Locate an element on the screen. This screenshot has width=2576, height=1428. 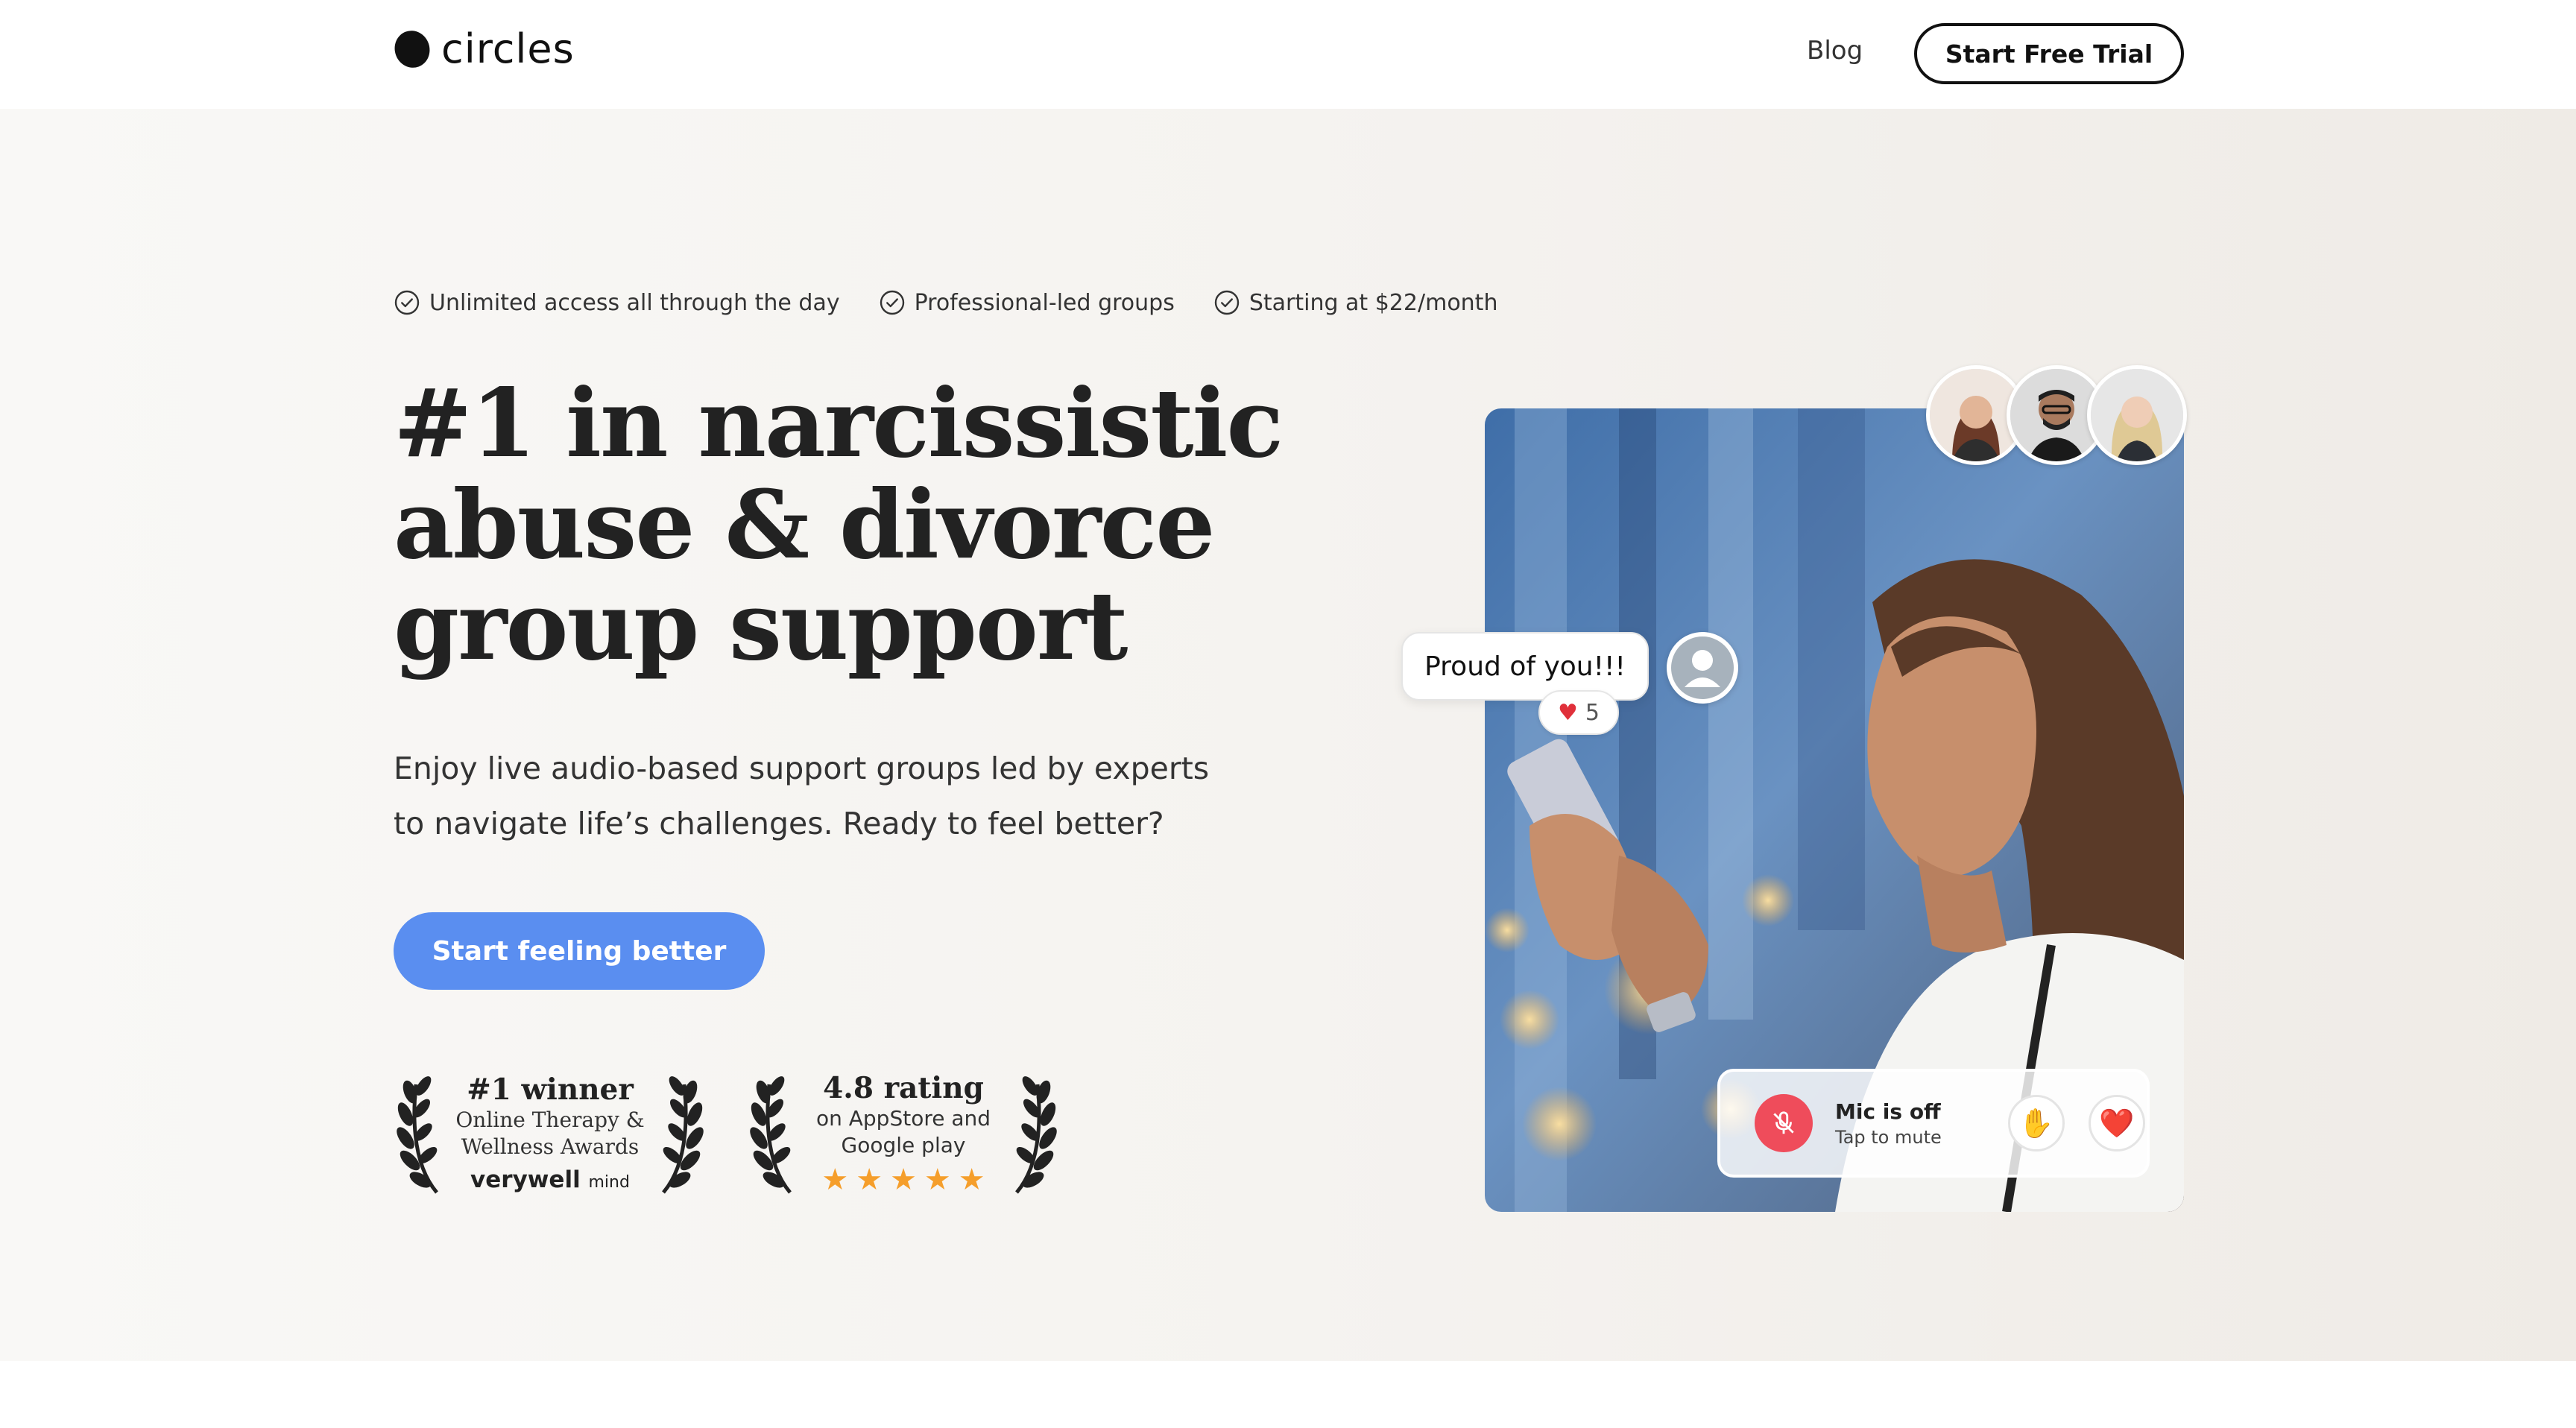
heart-reaction: ♥ 5 is located at coordinates (1579, 712).